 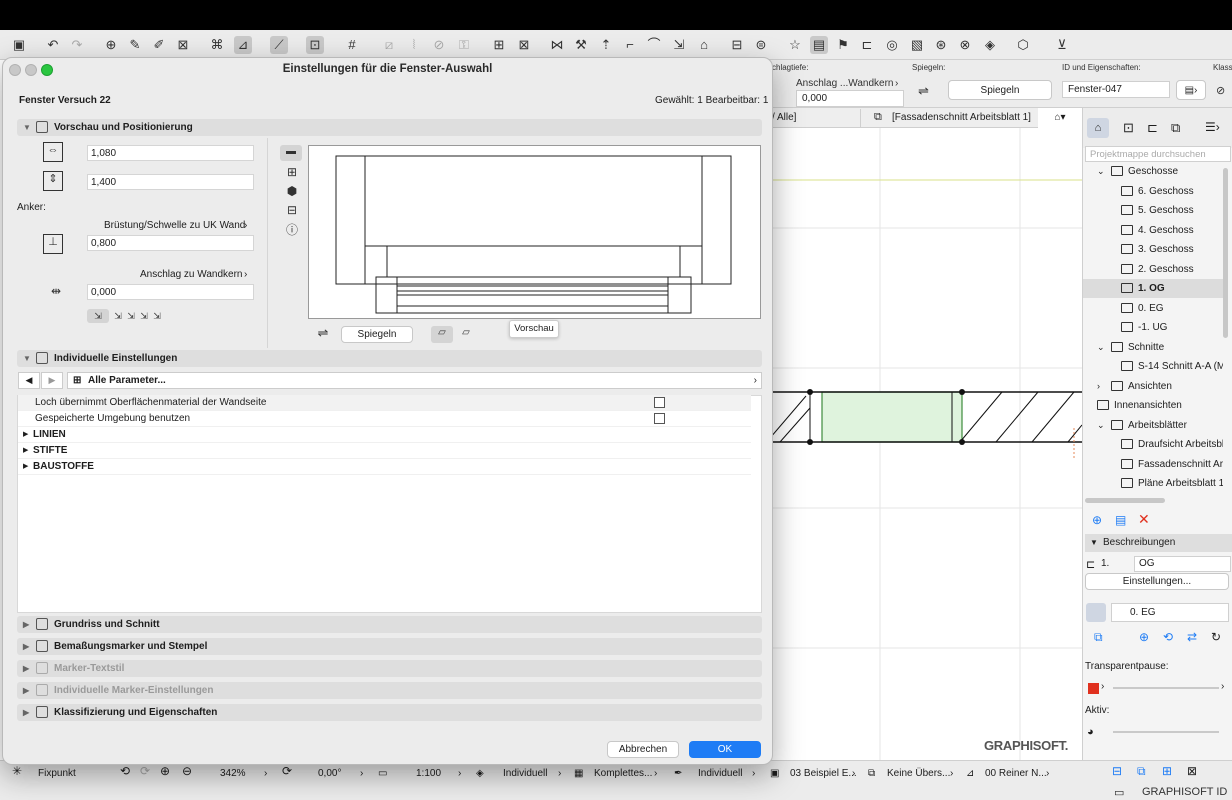 I want to click on nav-tree-item: ⌄ Arbeitsblätter, so click(x=1153, y=425).